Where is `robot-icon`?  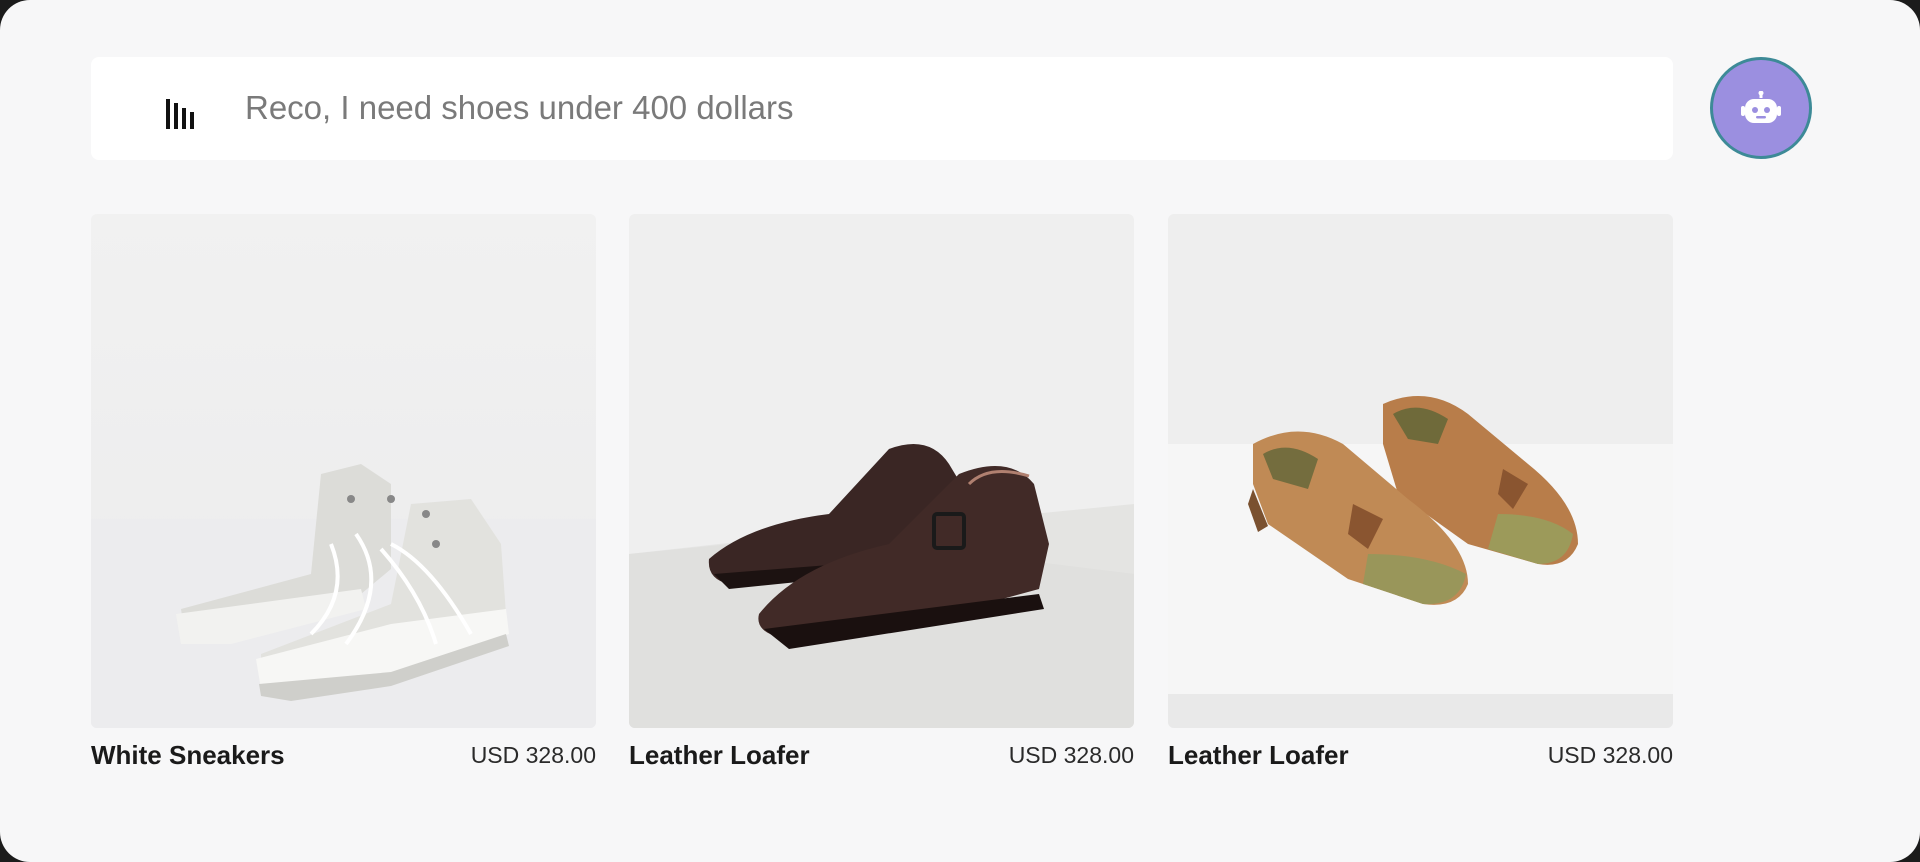
robot-icon is located at coordinates (1761, 107).